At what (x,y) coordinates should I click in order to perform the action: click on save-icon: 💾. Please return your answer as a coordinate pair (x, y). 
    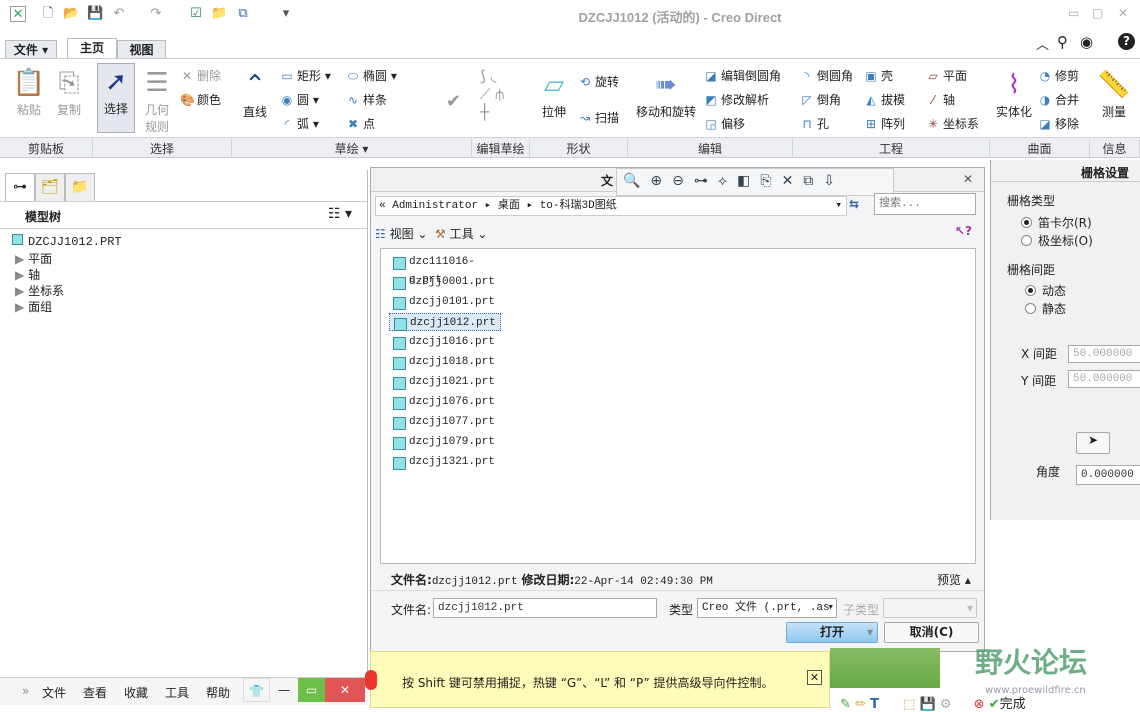
    Looking at the image, I should click on (95, 14).